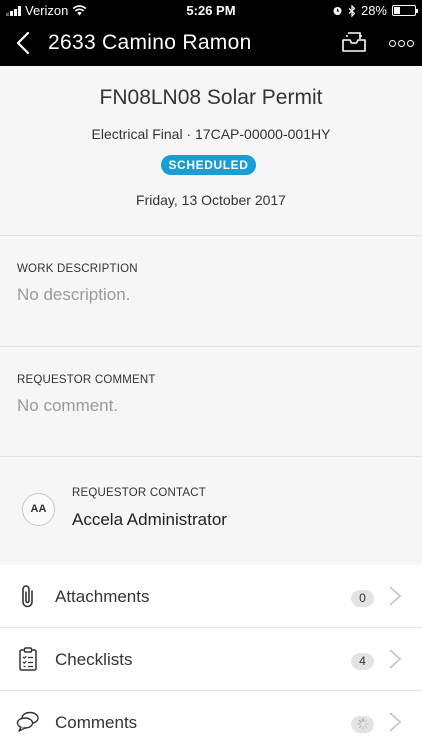  What do you see at coordinates (150, 42) in the screenshot?
I see `page-title: 2633 Camino Ramon` at bounding box center [150, 42].